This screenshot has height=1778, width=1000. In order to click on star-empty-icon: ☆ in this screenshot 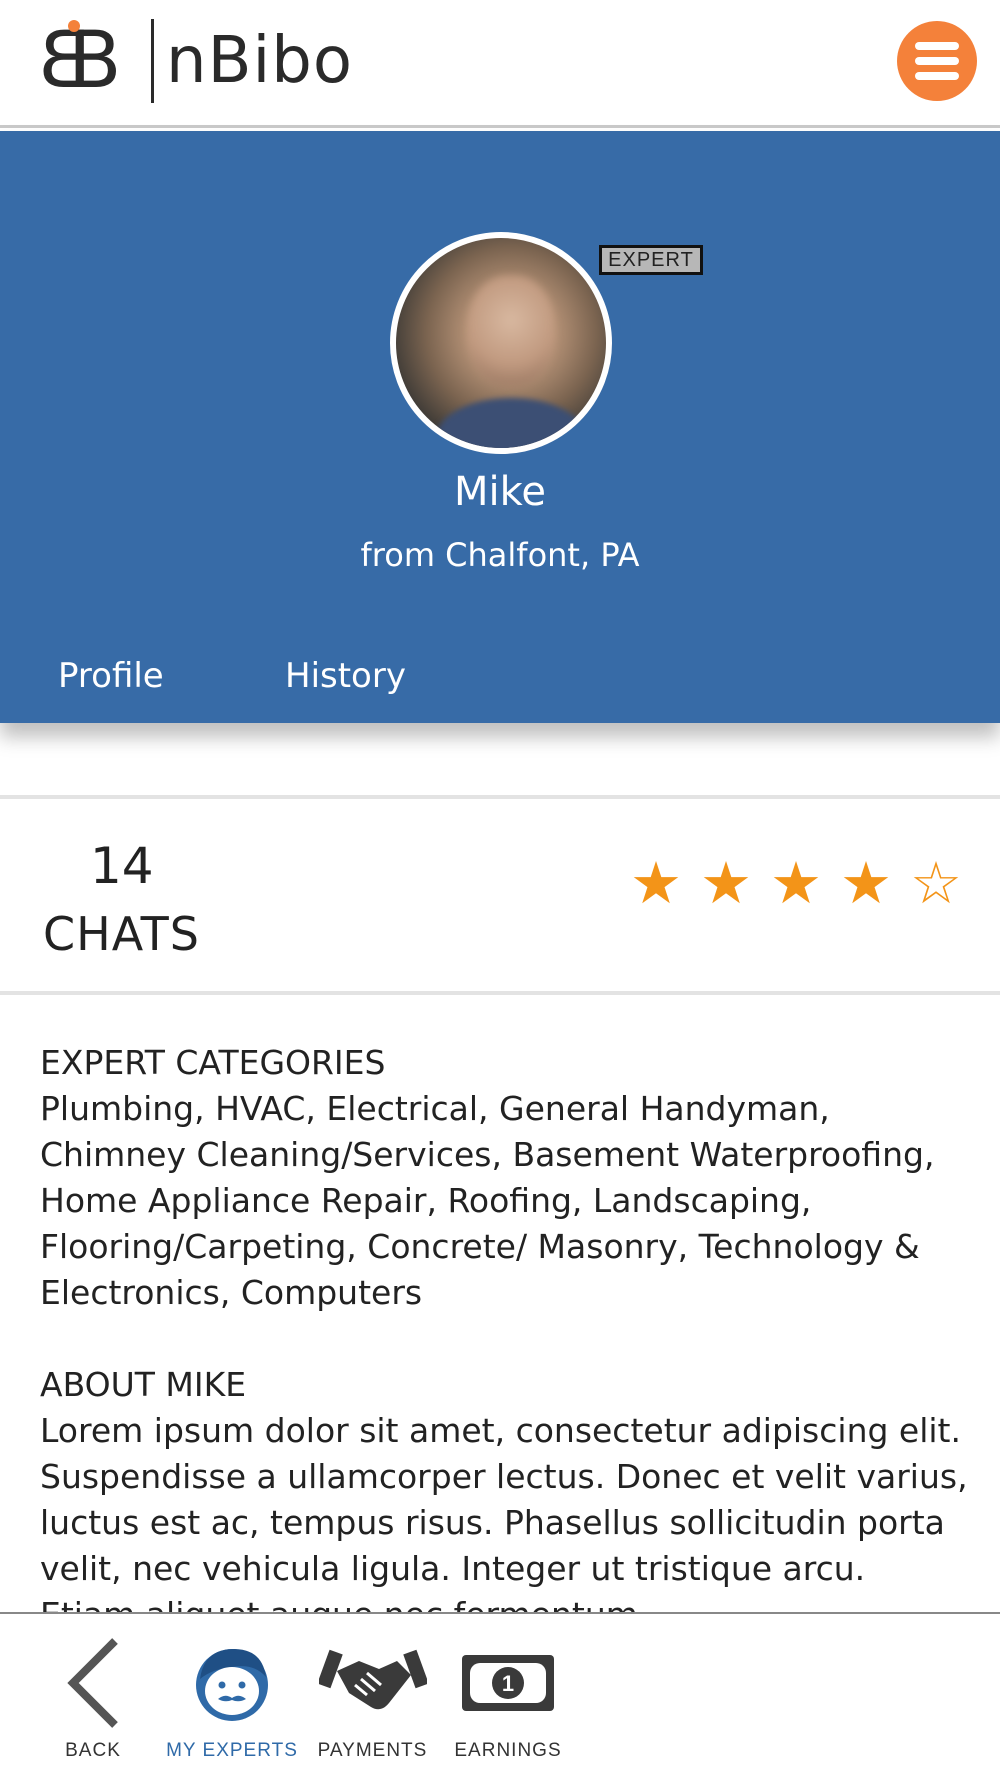, I will do `click(936, 883)`.